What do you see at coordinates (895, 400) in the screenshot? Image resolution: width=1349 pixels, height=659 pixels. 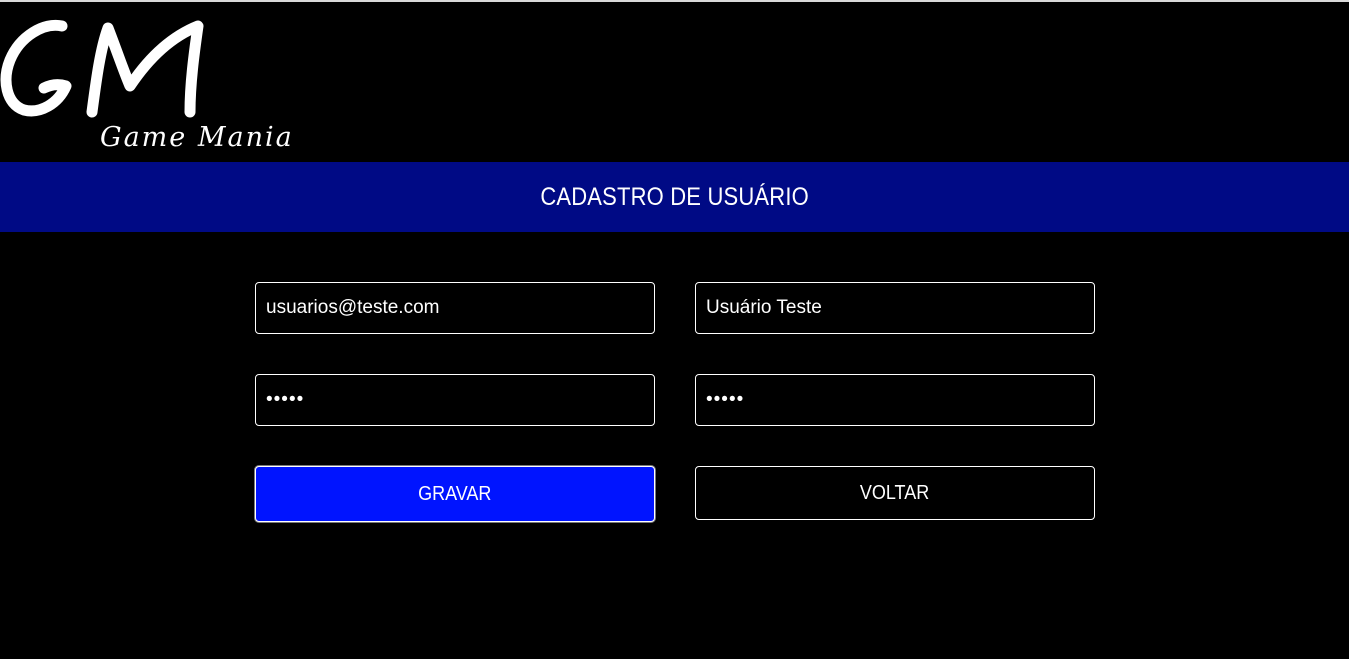 I see `confirm-password-field` at bounding box center [895, 400].